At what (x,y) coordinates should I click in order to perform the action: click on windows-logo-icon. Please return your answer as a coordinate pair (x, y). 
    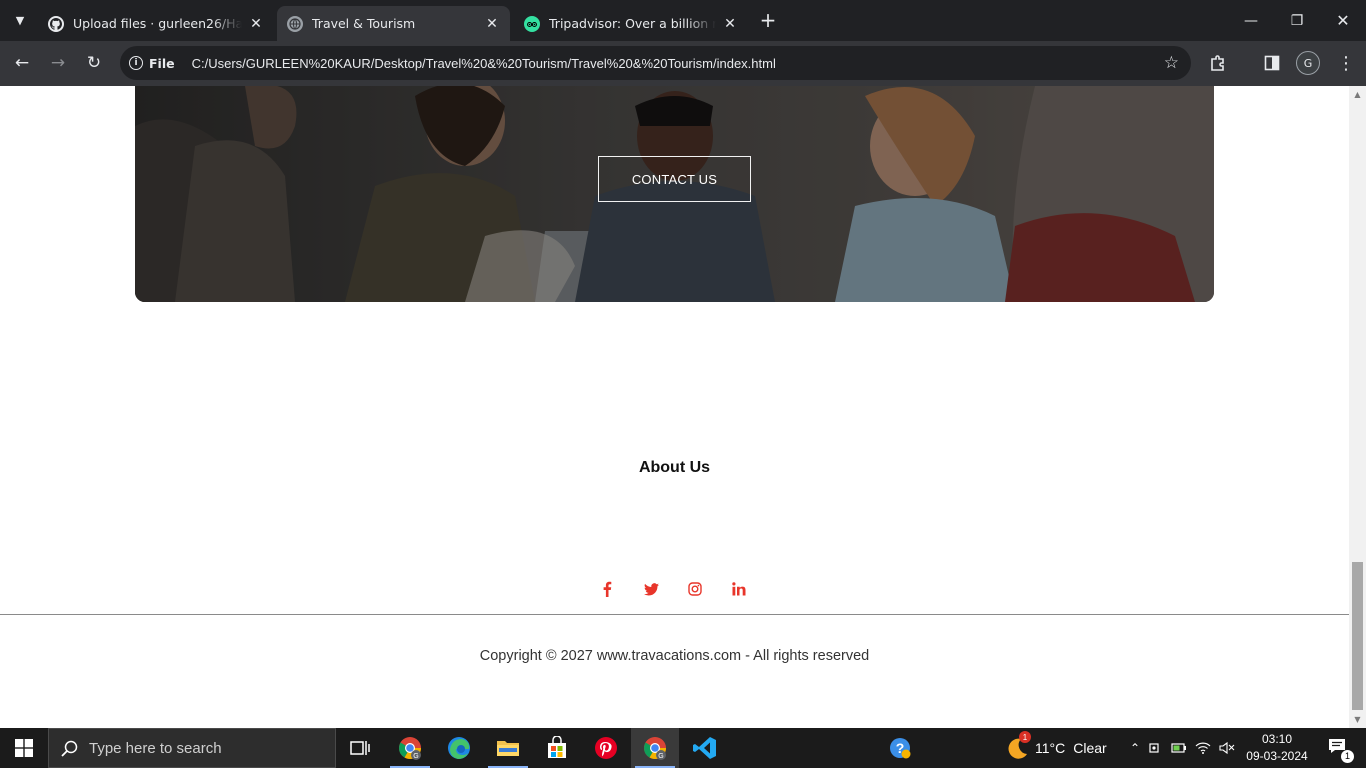
    Looking at the image, I should click on (24, 748).